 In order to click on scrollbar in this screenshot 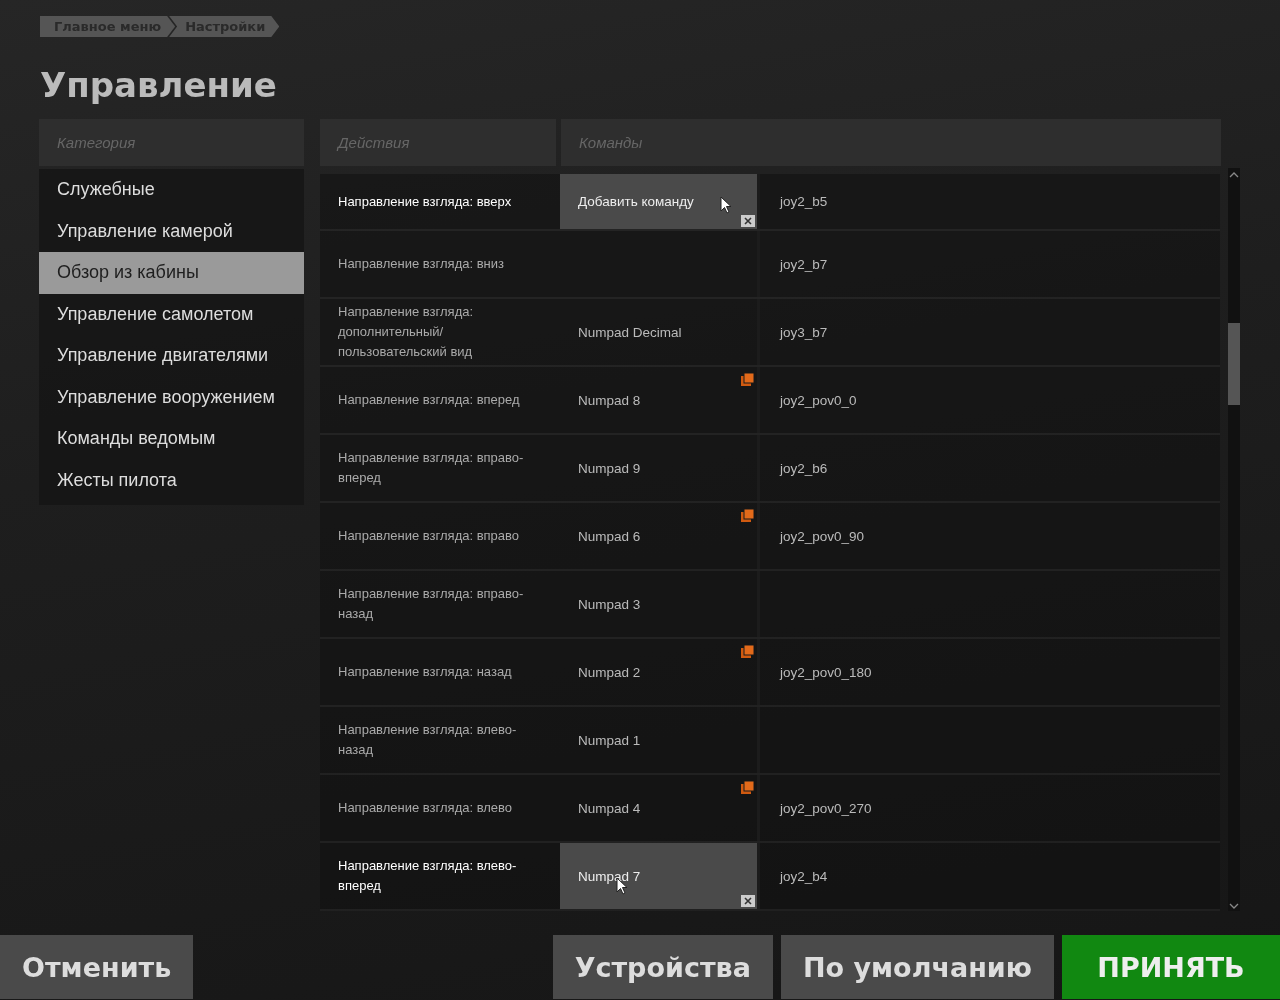, I will do `click(1234, 539)`.